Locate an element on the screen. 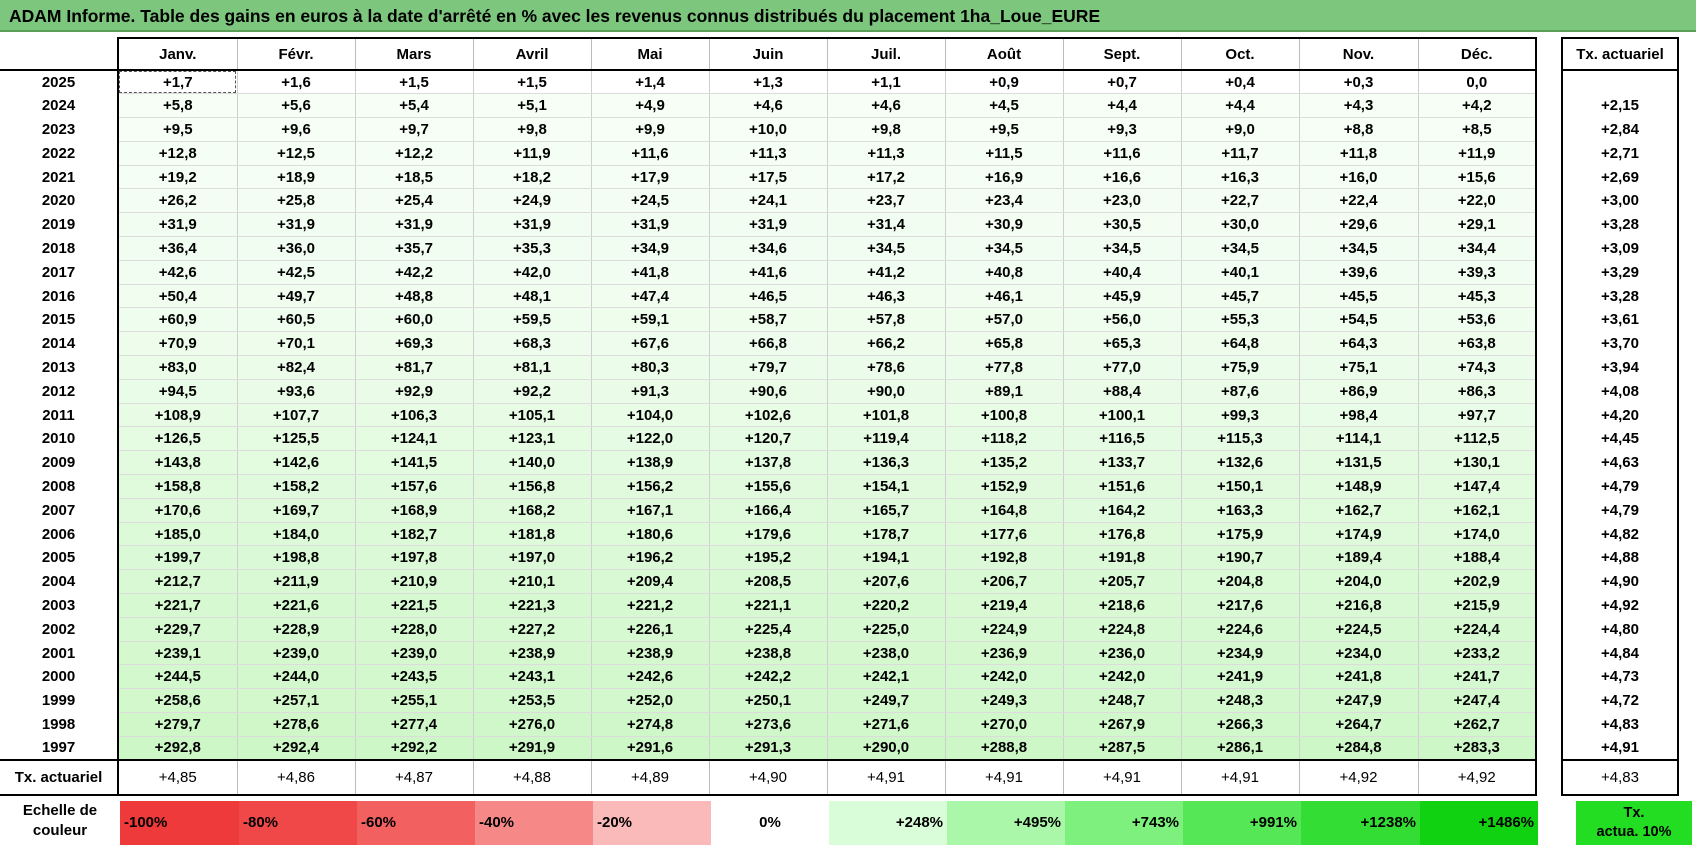  value-cell: +236,9 is located at coordinates (1003, 653).